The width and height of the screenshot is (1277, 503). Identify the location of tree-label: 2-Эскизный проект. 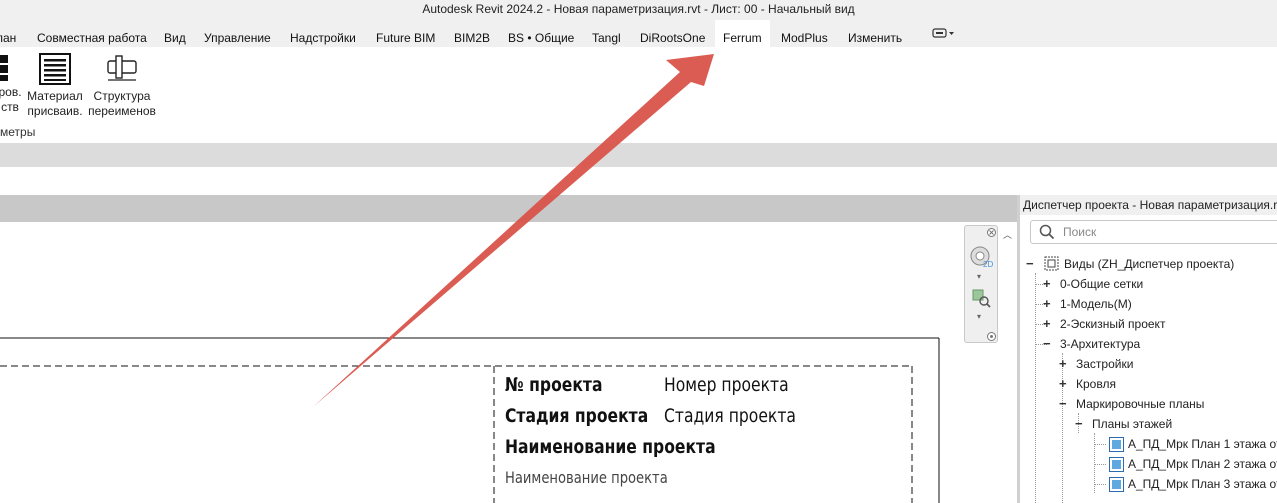
(1113, 324).